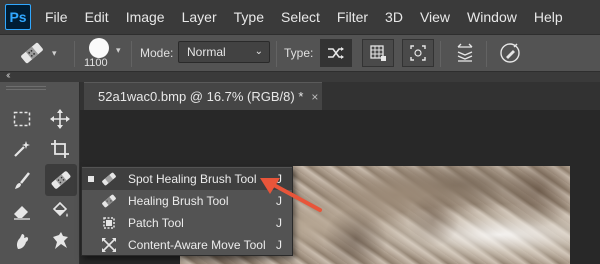 Image resolution: width=600 pixels, height=264 pixels. Describe the element at coordinates (8, 75) in the screenshot. I see `collapse-panel-icon: ‹‹` at that location.